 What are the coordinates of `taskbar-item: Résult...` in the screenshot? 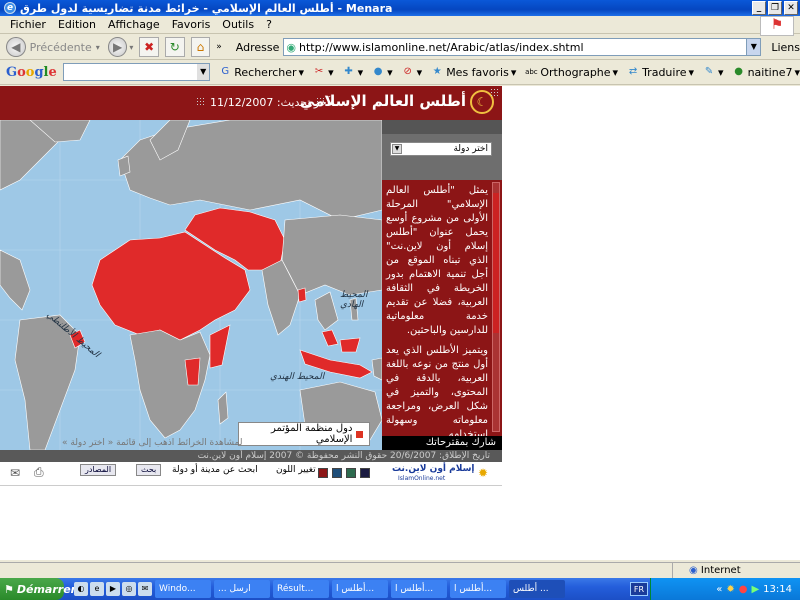 It's located at (301, 589).